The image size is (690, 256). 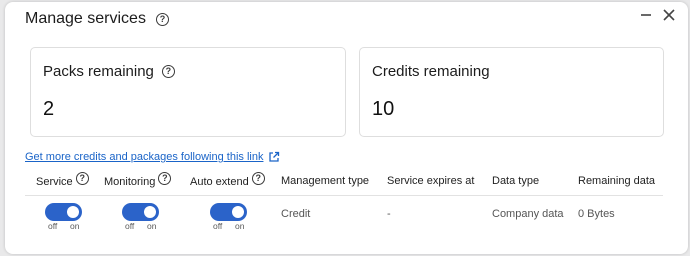 I want to click on credits-remaining-label-row: Credits remaining, so click(x=431, y=71).